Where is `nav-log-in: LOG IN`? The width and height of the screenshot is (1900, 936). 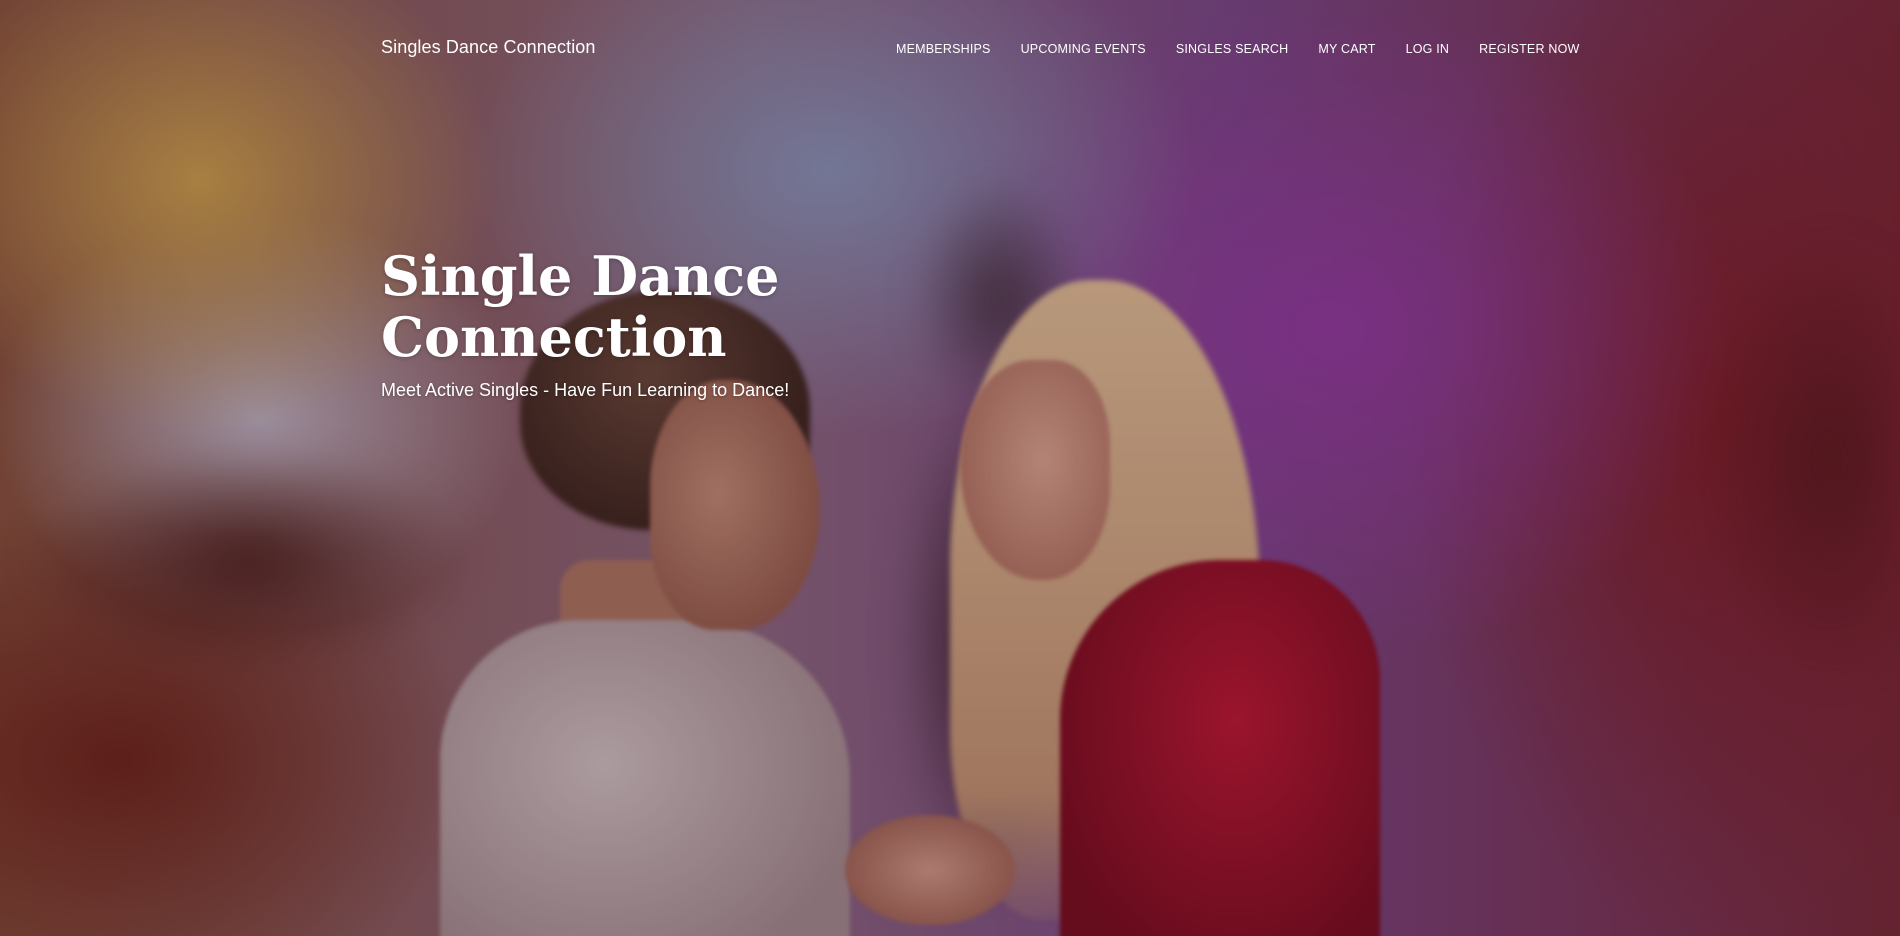
nav-log-in: LOG IN is located at coordinates (1428, 49).